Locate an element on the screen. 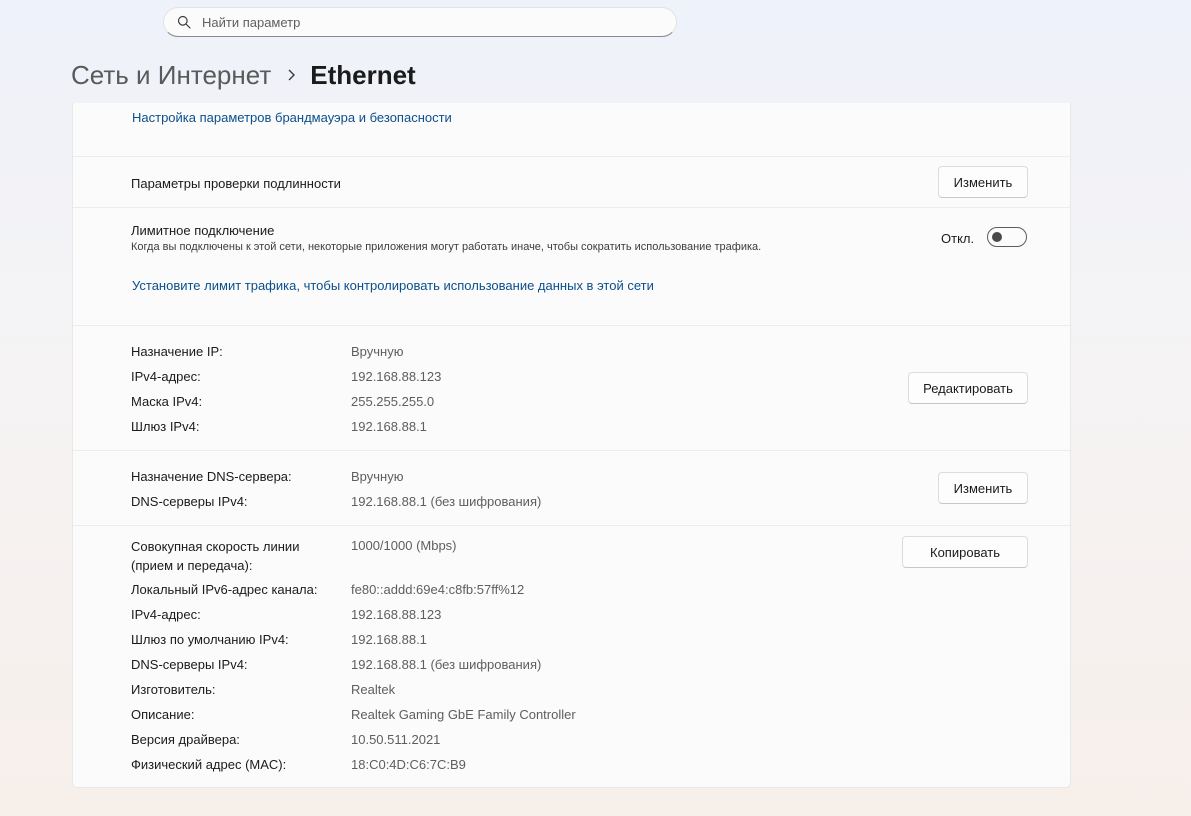  ipv6-link-local-value: fe80::addd:69e4:c8fb:57ff%12 is located at coordinates (438, 589).